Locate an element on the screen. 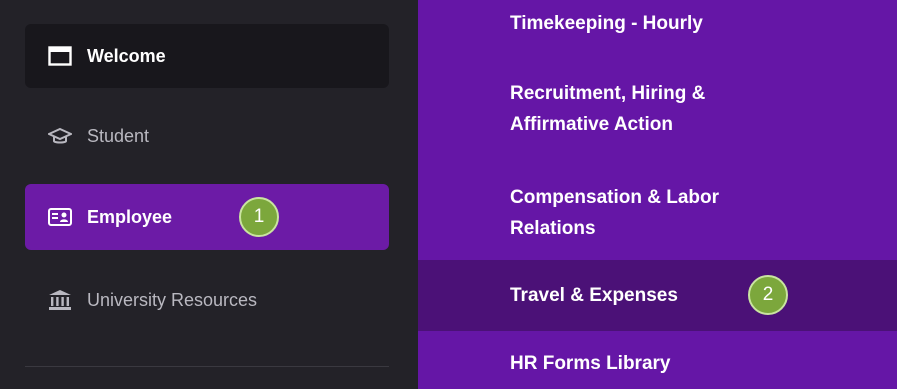  divider is located at coordinates (207, 366).